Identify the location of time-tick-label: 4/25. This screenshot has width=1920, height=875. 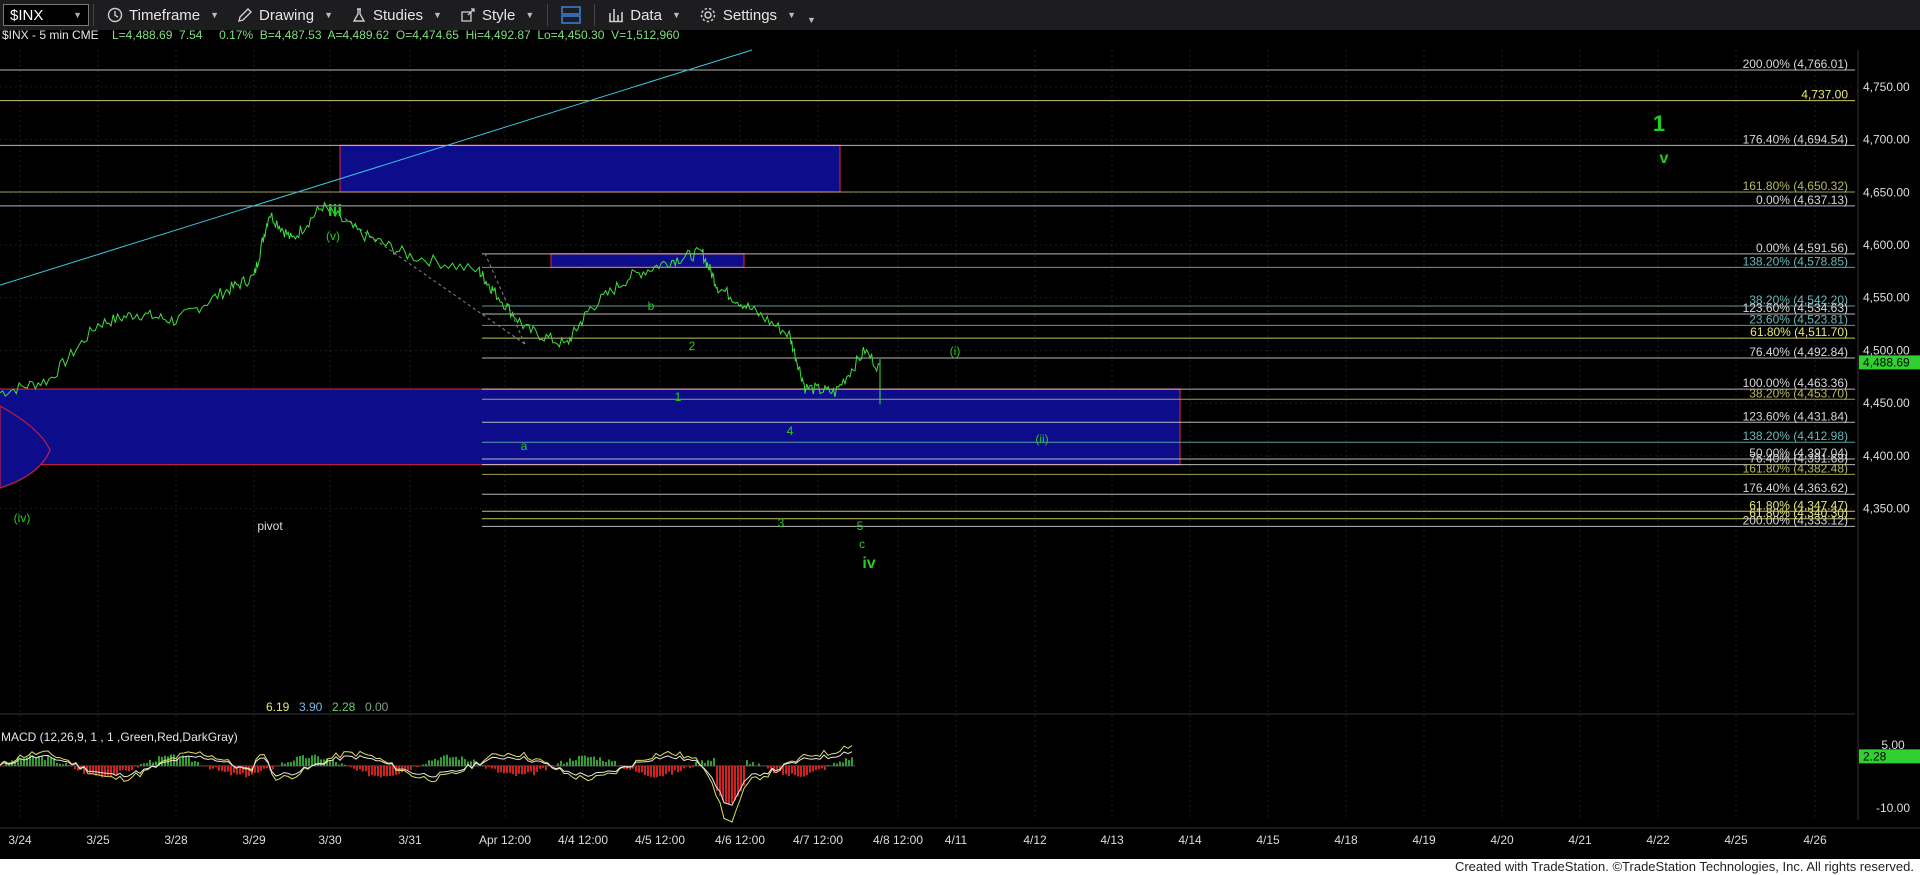
(1736, 840).